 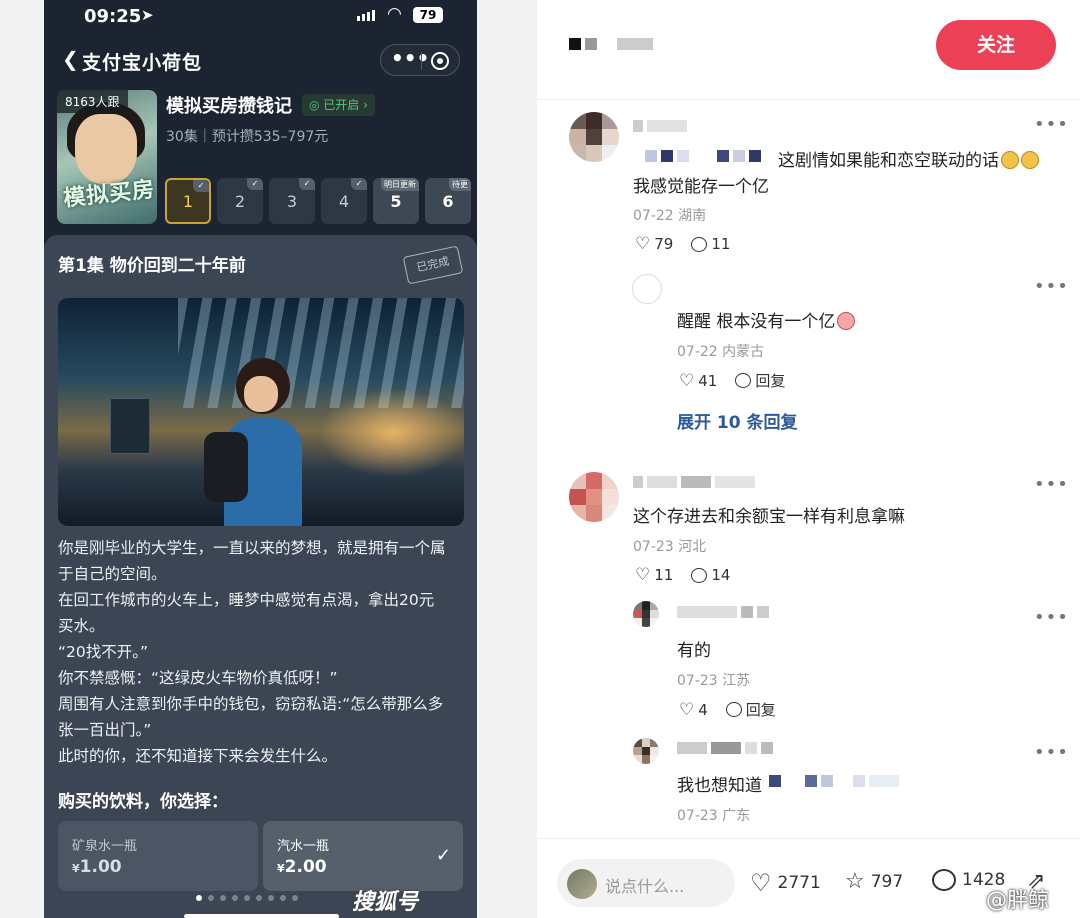 I want to click on option-name: 汽水一瓶, so click(x=303, y=846).